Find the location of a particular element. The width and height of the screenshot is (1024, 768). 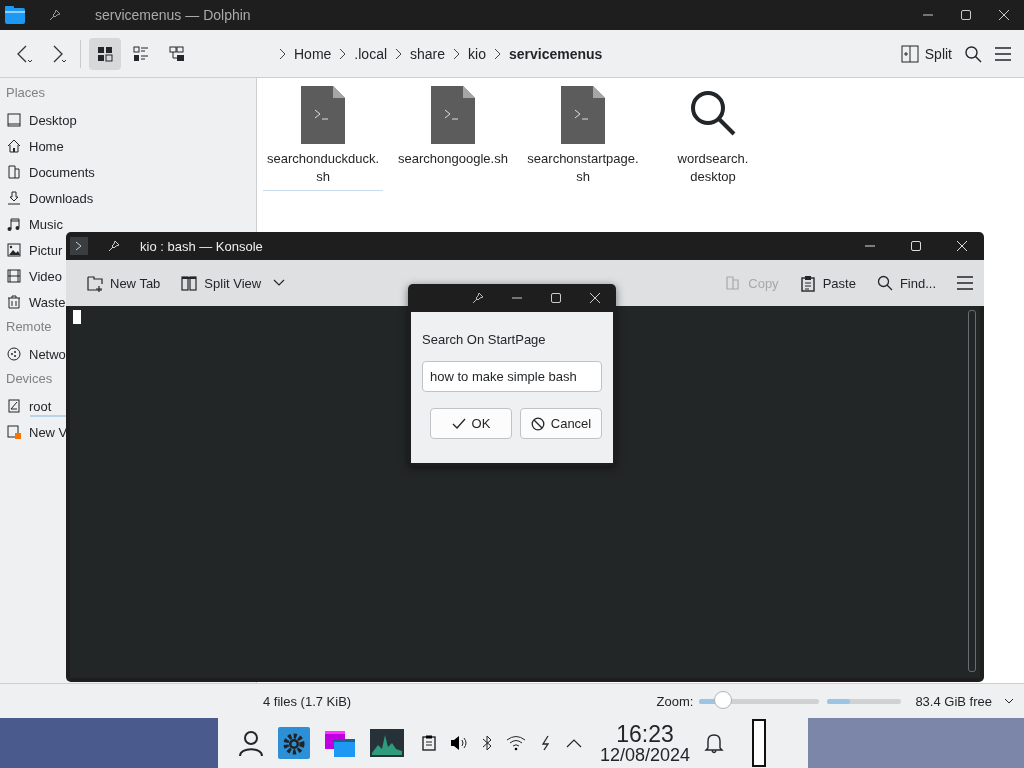

file-name: searchongoogle.sh is located at coordinates (453, 159).